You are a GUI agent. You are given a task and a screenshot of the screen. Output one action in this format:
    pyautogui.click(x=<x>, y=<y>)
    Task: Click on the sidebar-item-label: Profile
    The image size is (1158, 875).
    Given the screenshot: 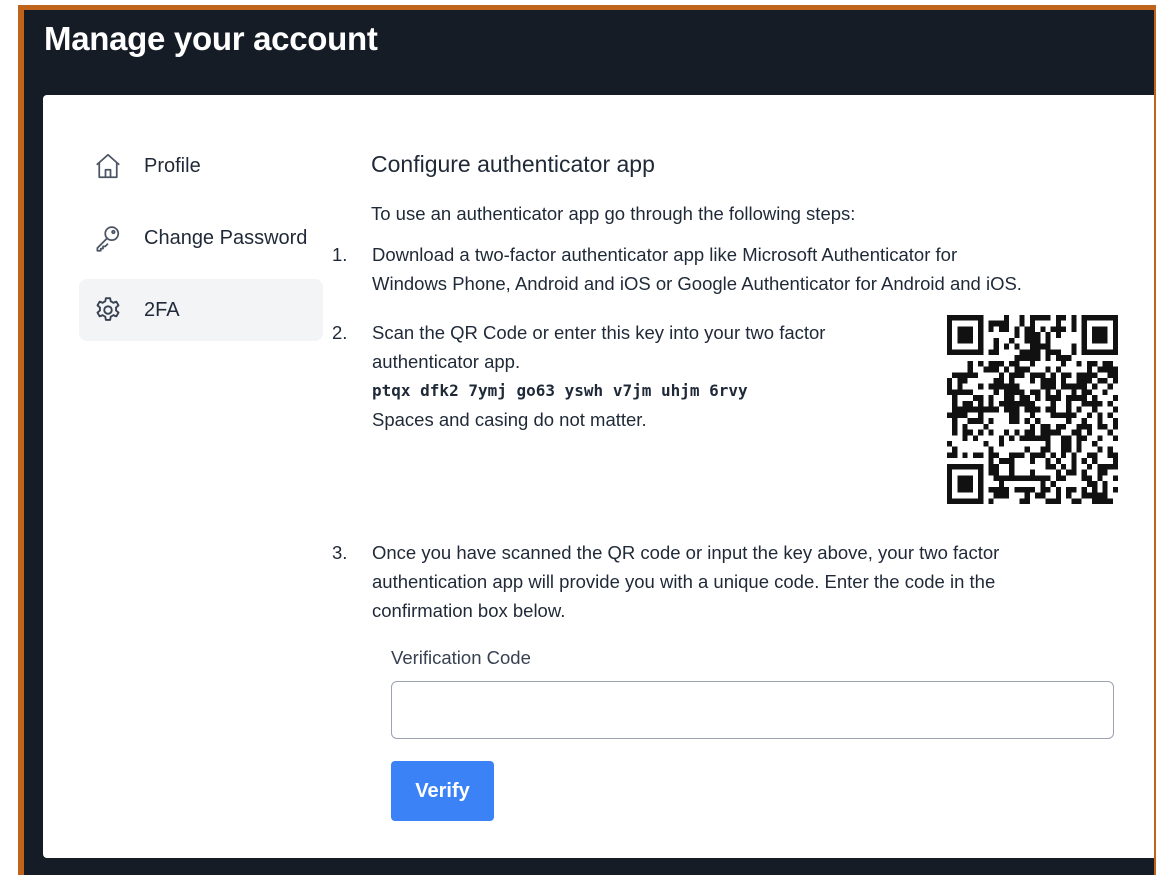 What is the action you would take?
    pyautogui.click(x=172, y=165)
    